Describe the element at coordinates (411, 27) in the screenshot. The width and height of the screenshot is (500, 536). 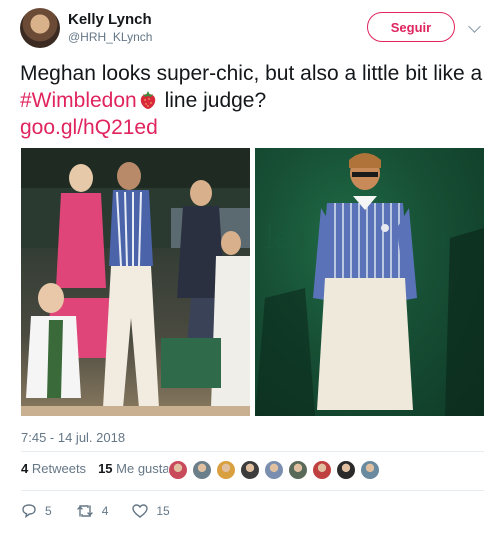
I see `follow-button: Seguir` at that location.